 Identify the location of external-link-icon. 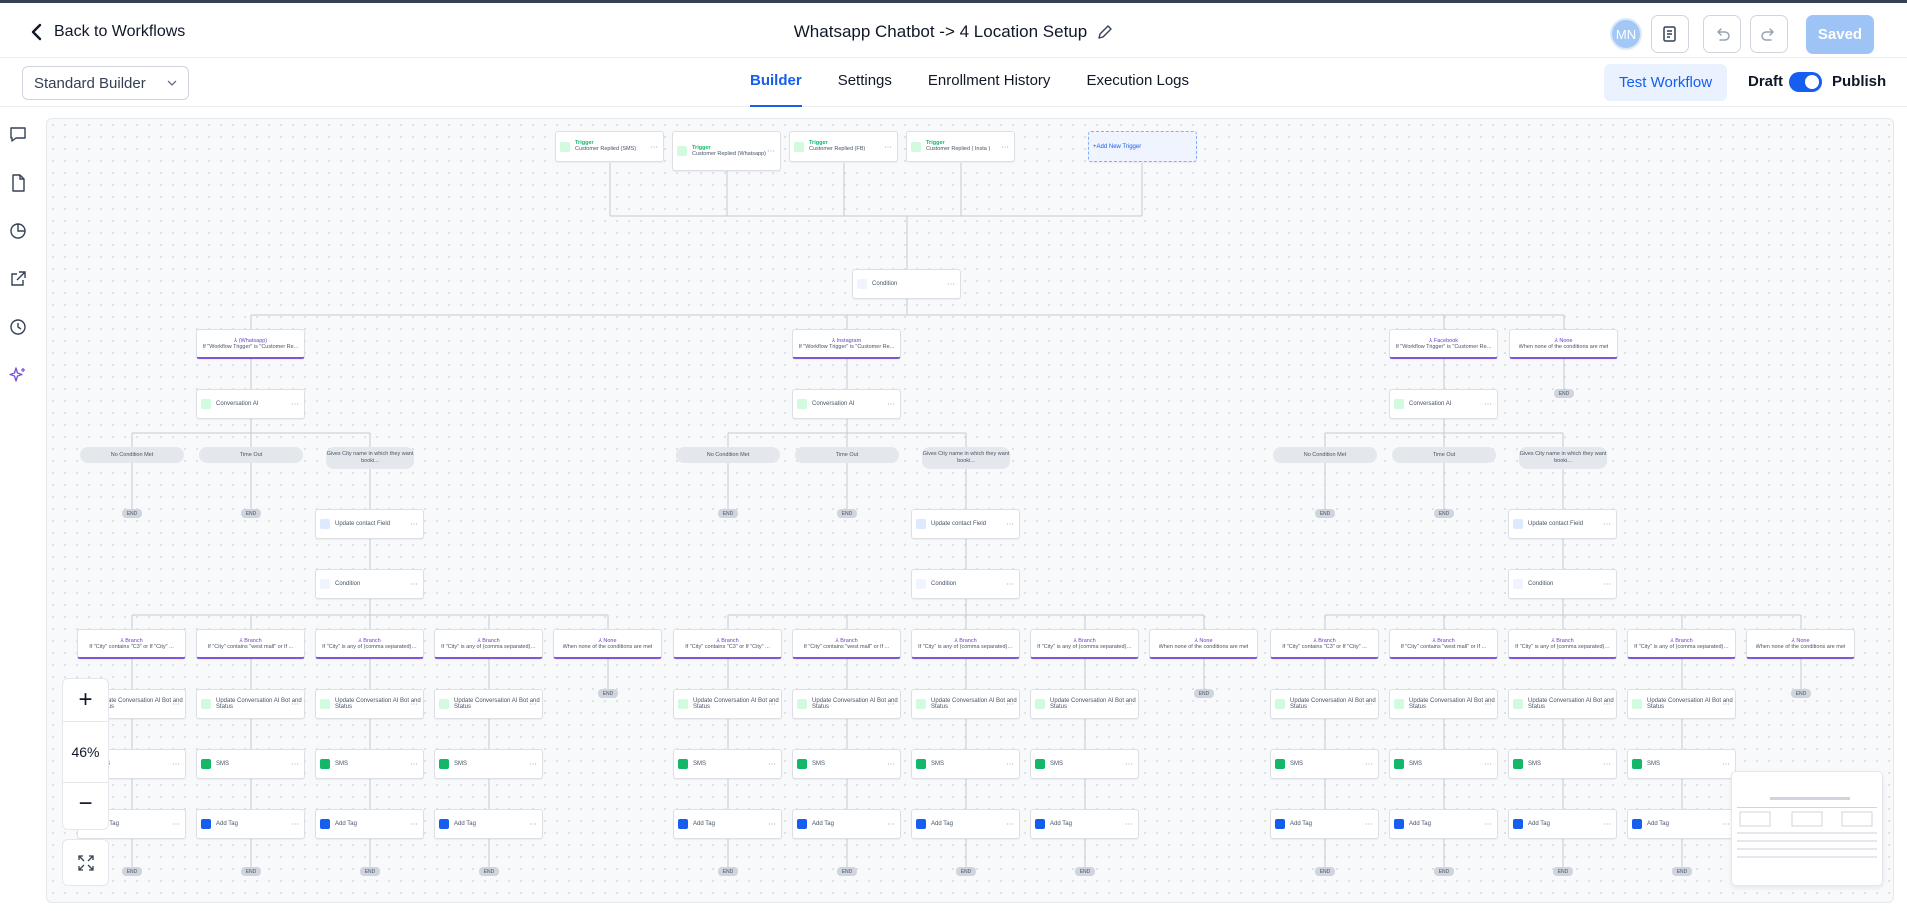
(18, 279).